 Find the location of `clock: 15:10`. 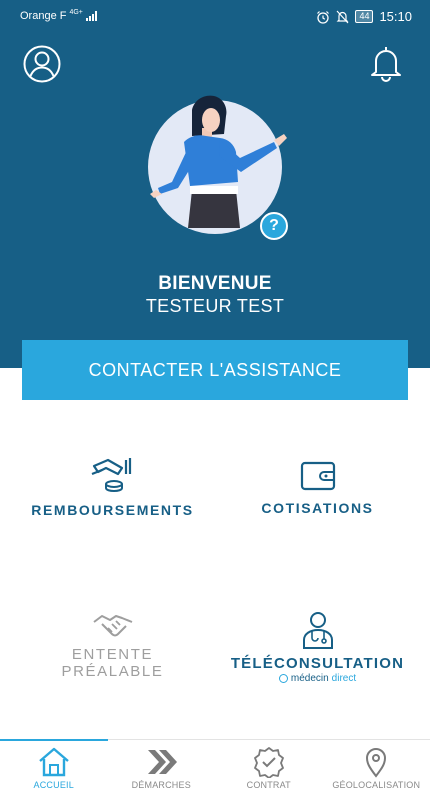

clock: 15:10 is located at coordinates (395, 16).